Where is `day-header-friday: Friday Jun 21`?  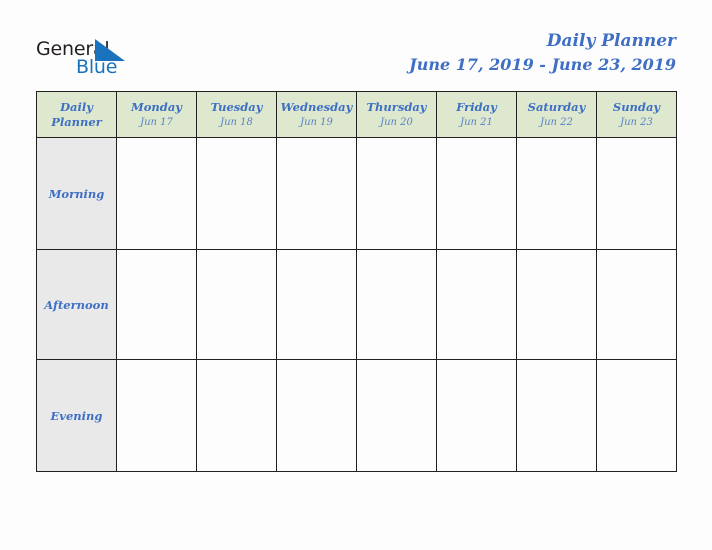 day-header-friday: Friday Jun 21 is located at coordinates (476, 114).